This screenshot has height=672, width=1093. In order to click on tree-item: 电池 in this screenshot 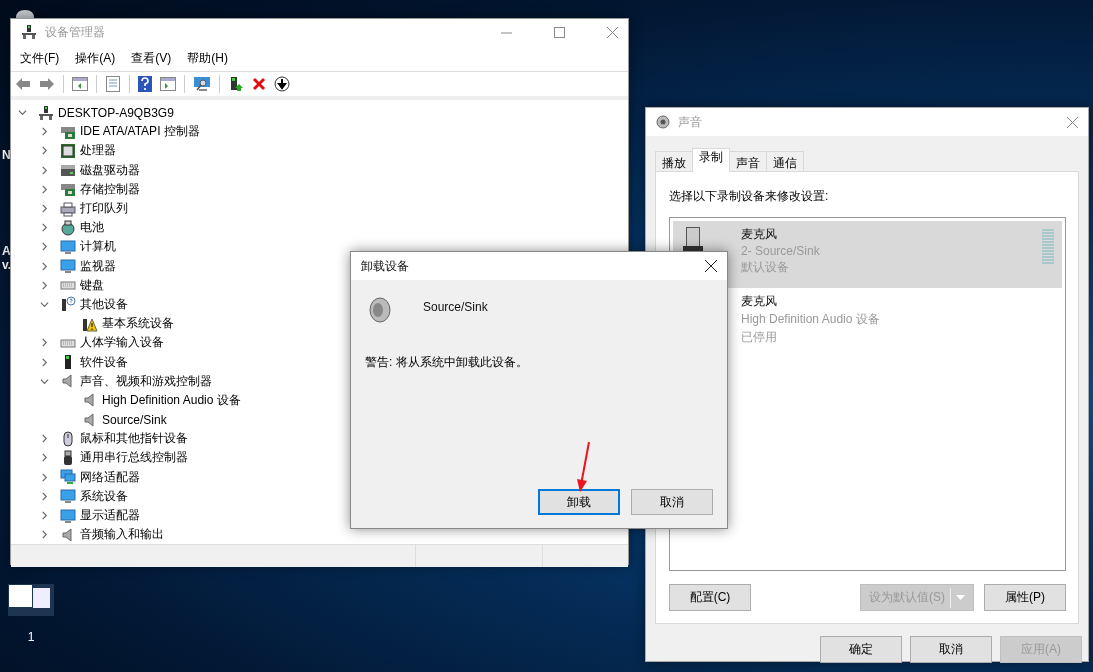, I will do `click(92, 228)`.